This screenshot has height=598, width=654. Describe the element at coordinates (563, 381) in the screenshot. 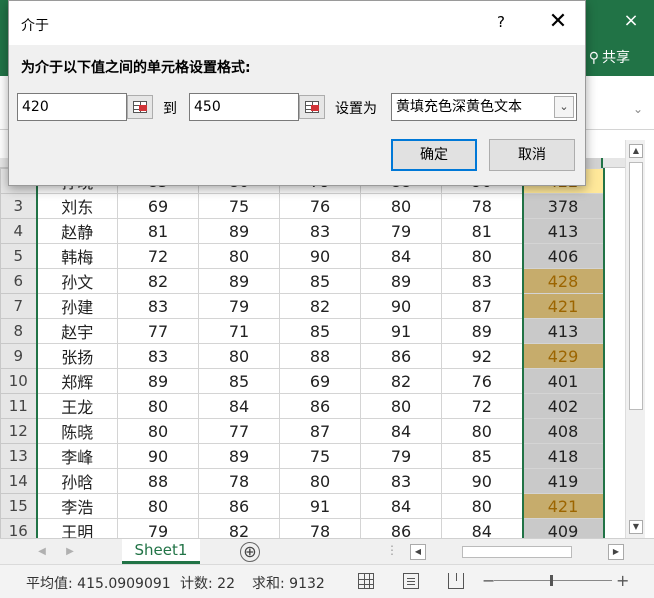

I see `total-cell: 401` at that location.